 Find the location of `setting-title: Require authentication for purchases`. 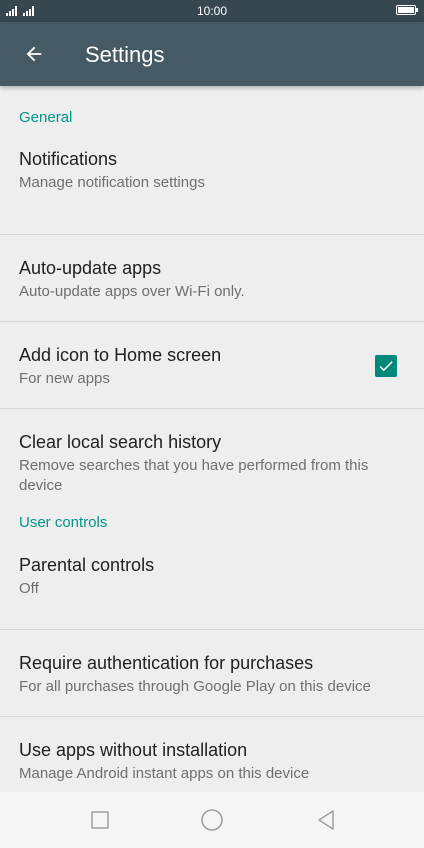

setting-title: Require authentication for purchases is located at coordinates (166, 663).